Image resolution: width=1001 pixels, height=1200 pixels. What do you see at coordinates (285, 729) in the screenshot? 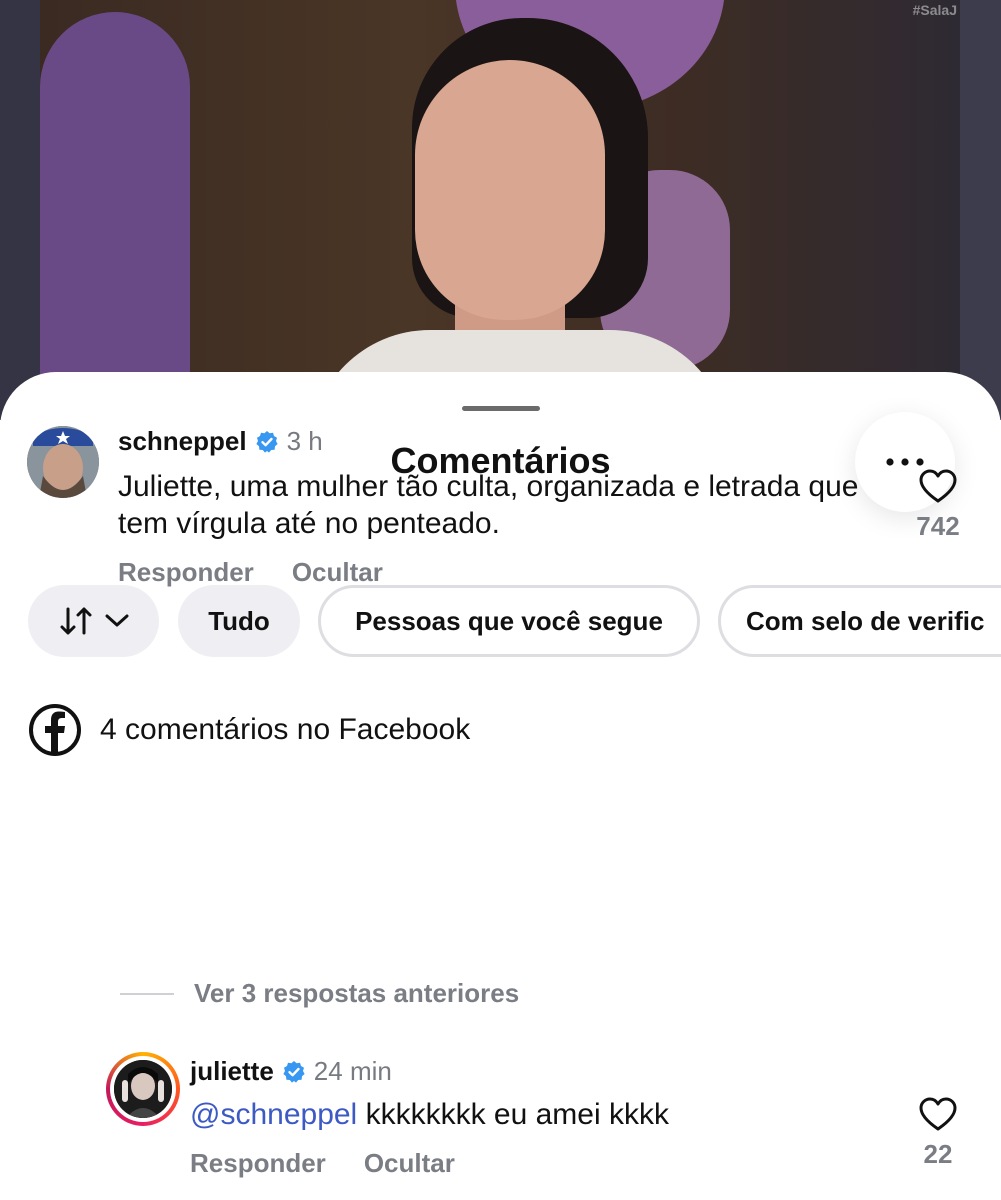
I see `facebook-comments-text: 4 comentários no Facebook` at bounding box center [285, 729].